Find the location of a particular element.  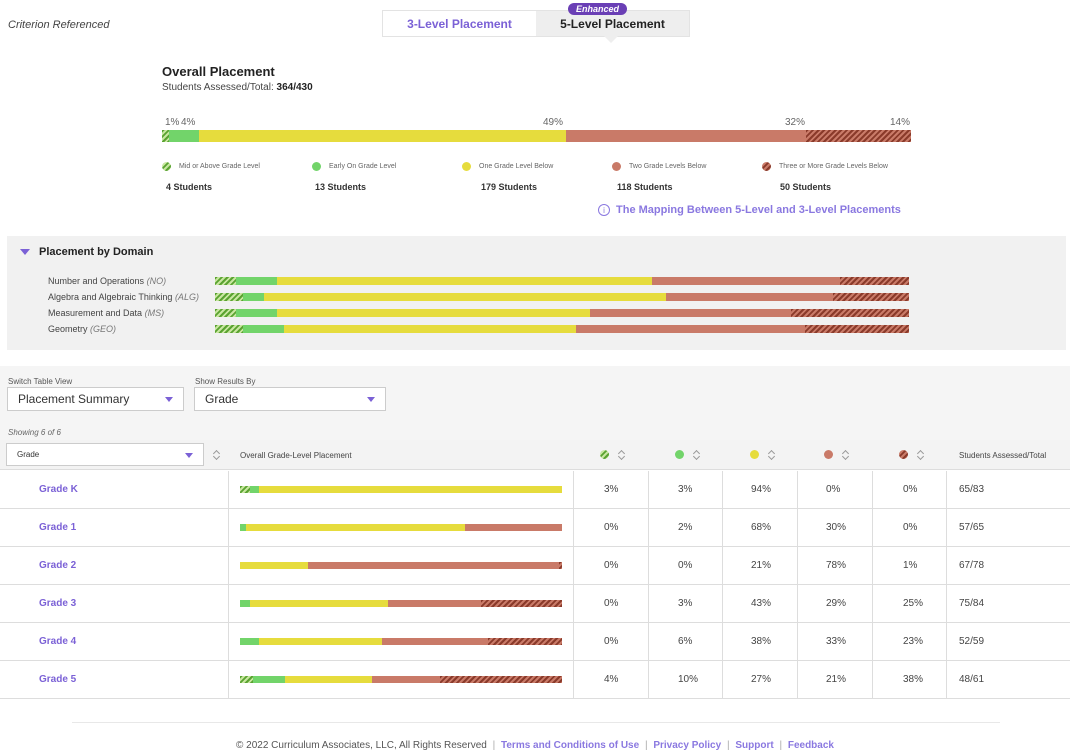

grade-link: Grade 2 is located at coordinates (57, 565).